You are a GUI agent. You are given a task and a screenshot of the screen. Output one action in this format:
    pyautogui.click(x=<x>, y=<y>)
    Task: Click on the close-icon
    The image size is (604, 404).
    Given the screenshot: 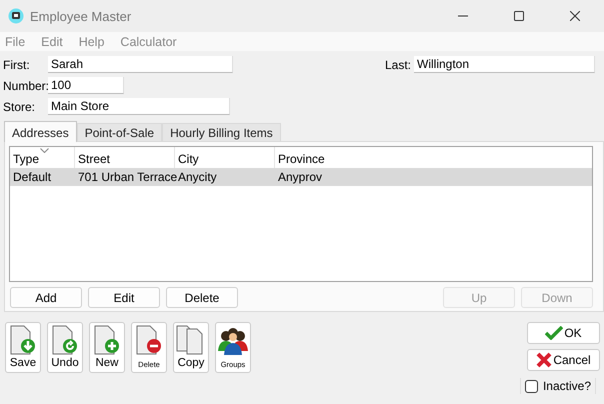 What is the action you would take?
    pyautogui.click(x=575, y=16)
    